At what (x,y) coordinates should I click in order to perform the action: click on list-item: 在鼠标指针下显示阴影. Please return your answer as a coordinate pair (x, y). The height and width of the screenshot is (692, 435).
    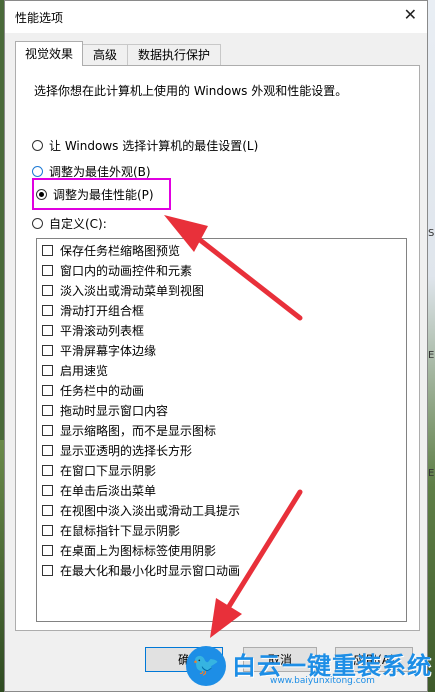
    Looking at the image, I should click on (111, 530).